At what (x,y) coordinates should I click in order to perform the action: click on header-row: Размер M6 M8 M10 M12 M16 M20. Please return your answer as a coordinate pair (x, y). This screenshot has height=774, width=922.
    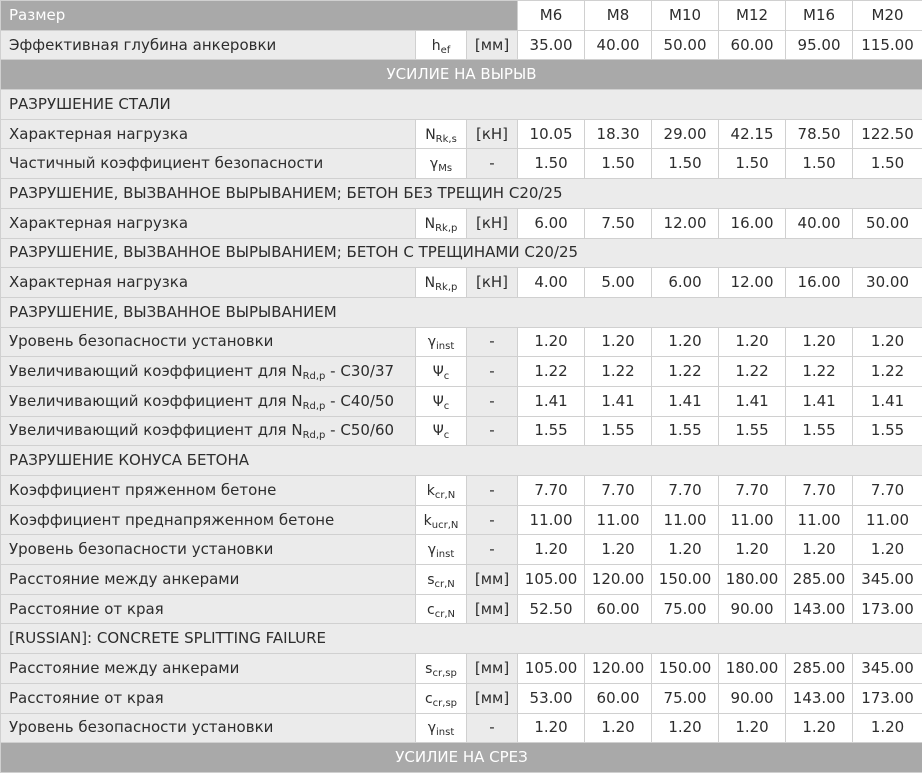
    Looking at the image, I should click on (461, 15).